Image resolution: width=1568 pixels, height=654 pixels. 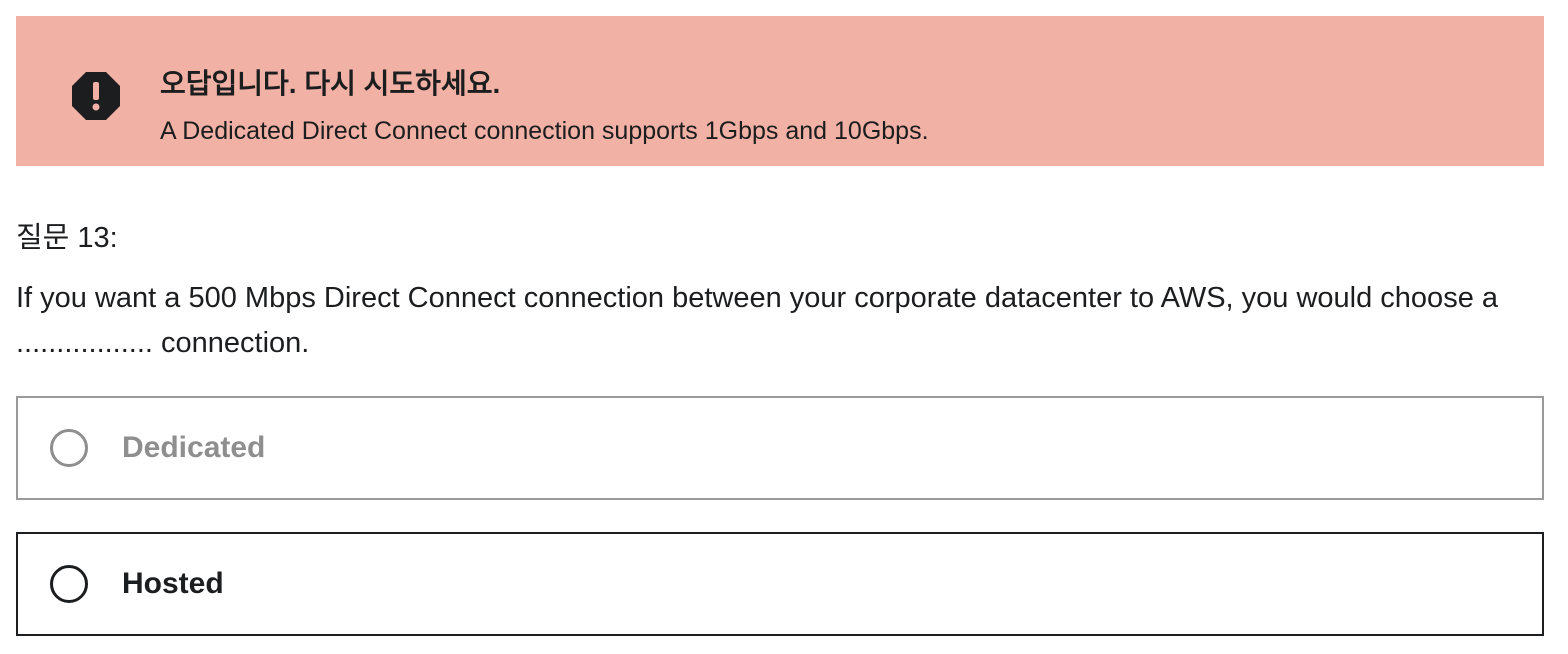 What do you see at coordinates (330, 83) in the screenshot?
I see `alert-title: 오답입니다. 다시 시도하세요.` at bounding box center [330, 83].